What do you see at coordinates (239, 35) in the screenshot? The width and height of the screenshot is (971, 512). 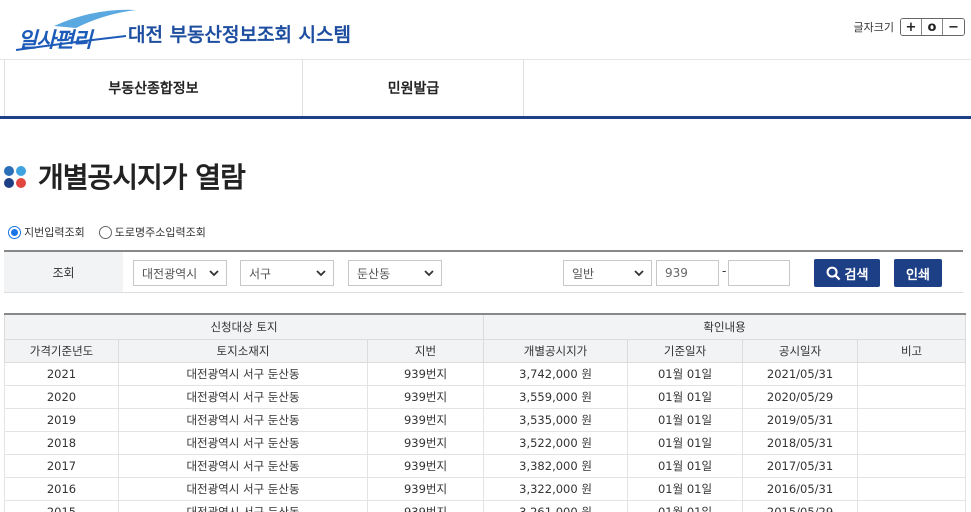 I see `system-title: 대전 부동산정보조회 시스템` at bounding box center [239, 35].